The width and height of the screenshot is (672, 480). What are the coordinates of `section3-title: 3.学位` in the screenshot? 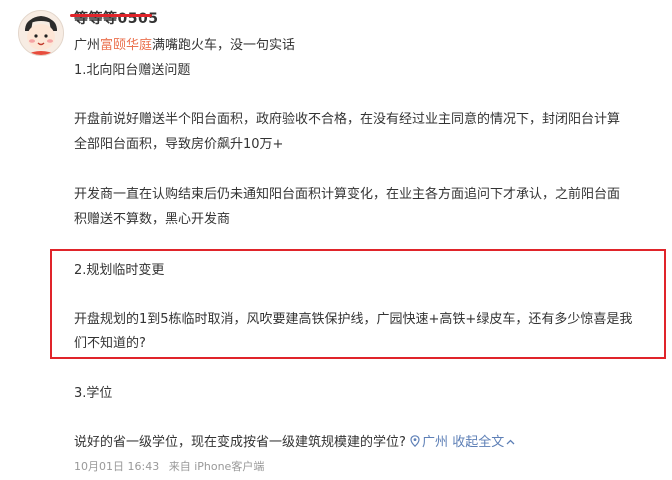 It's located at (93, 393).